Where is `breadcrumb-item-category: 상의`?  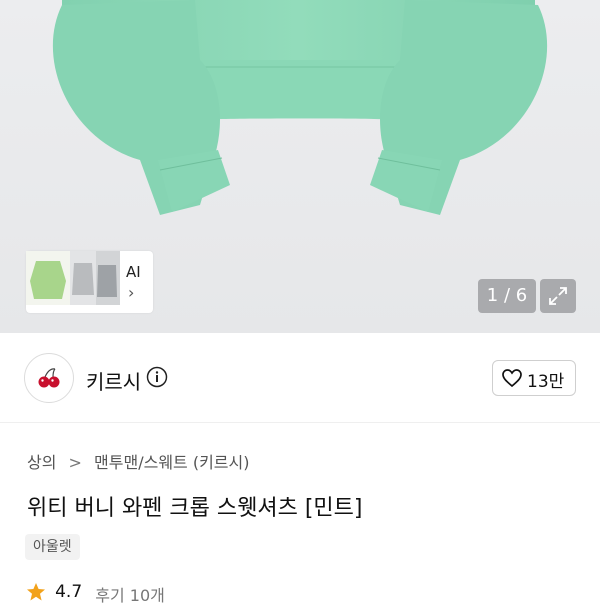
breadcrumb-item-category: 상의 is located at coordinates (41, 461).